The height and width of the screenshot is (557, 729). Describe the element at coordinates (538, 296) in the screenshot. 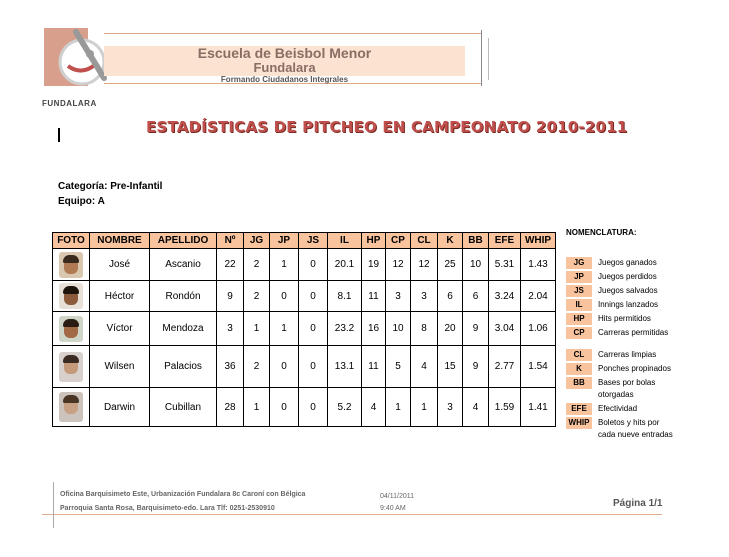

I see `cell-whip: 2.04` at that location.